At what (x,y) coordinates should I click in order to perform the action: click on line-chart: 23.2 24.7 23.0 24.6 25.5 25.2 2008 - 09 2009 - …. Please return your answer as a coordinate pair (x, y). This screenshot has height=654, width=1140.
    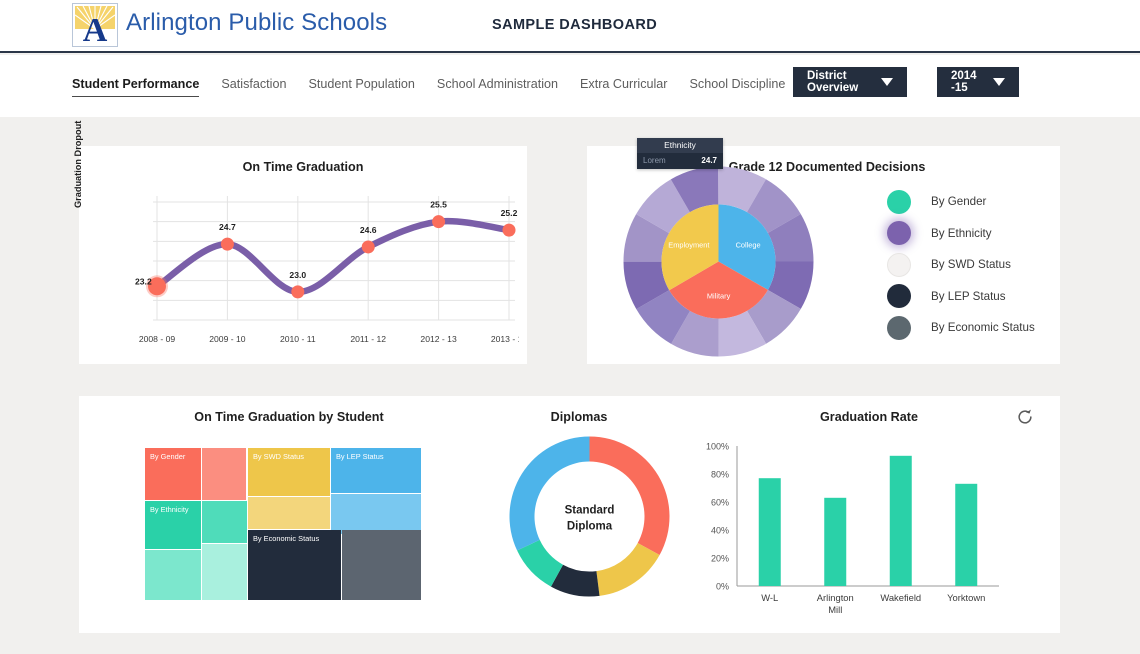
    Looking at the image, I should click on (314, 270).